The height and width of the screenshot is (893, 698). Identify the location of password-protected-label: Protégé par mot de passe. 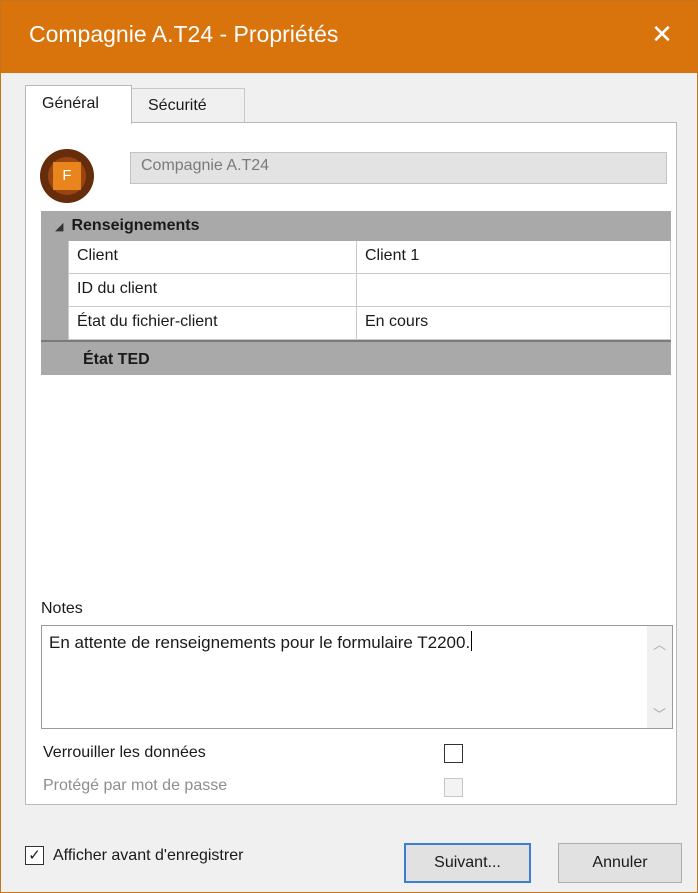
(135, 785).